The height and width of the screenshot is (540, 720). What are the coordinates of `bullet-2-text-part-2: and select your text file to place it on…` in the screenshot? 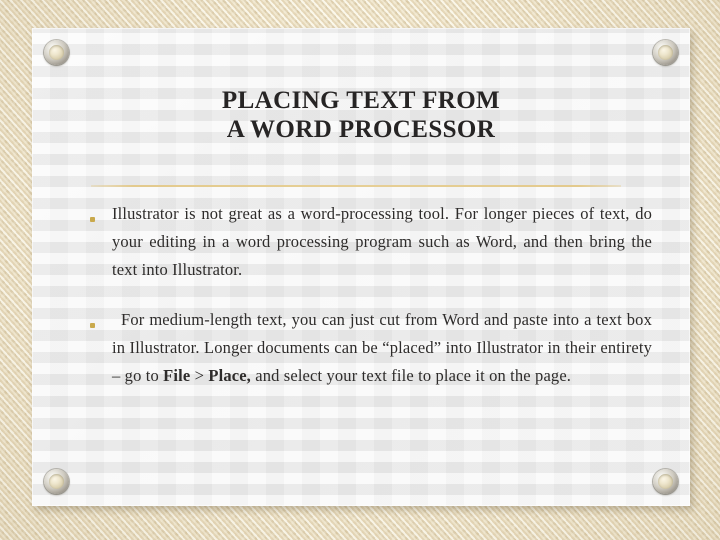 It's located at (411, 375).